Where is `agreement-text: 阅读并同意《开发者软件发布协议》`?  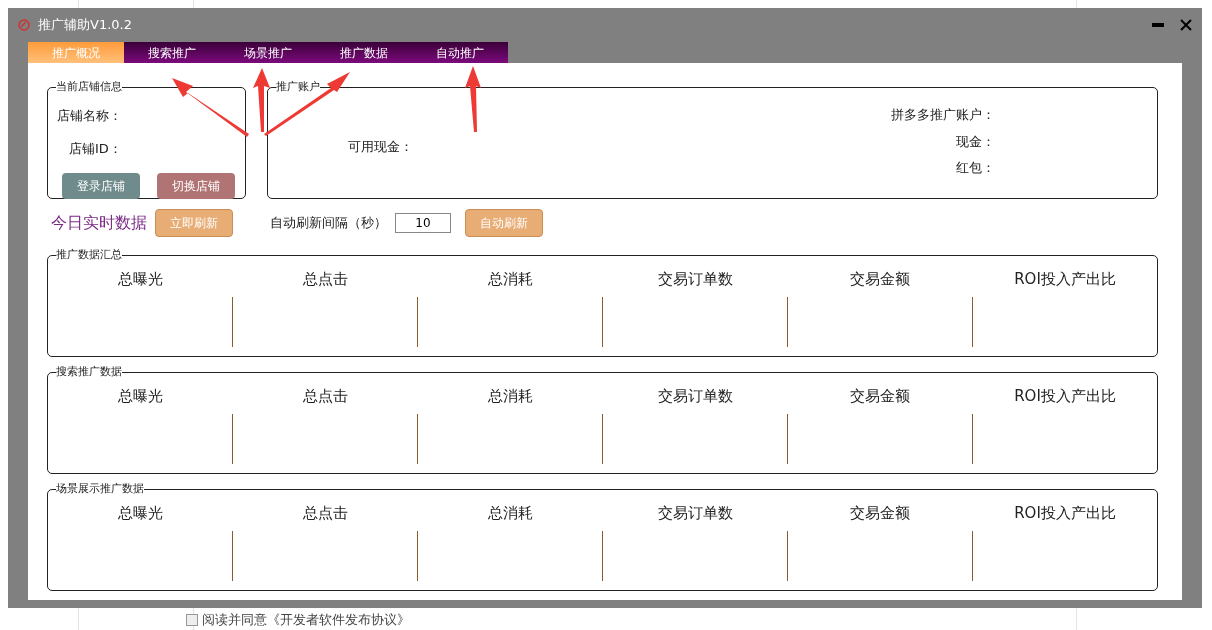
agreement-text: 阅读并同意《开发者软件发布协议》 is located at coordinates (306, 619).